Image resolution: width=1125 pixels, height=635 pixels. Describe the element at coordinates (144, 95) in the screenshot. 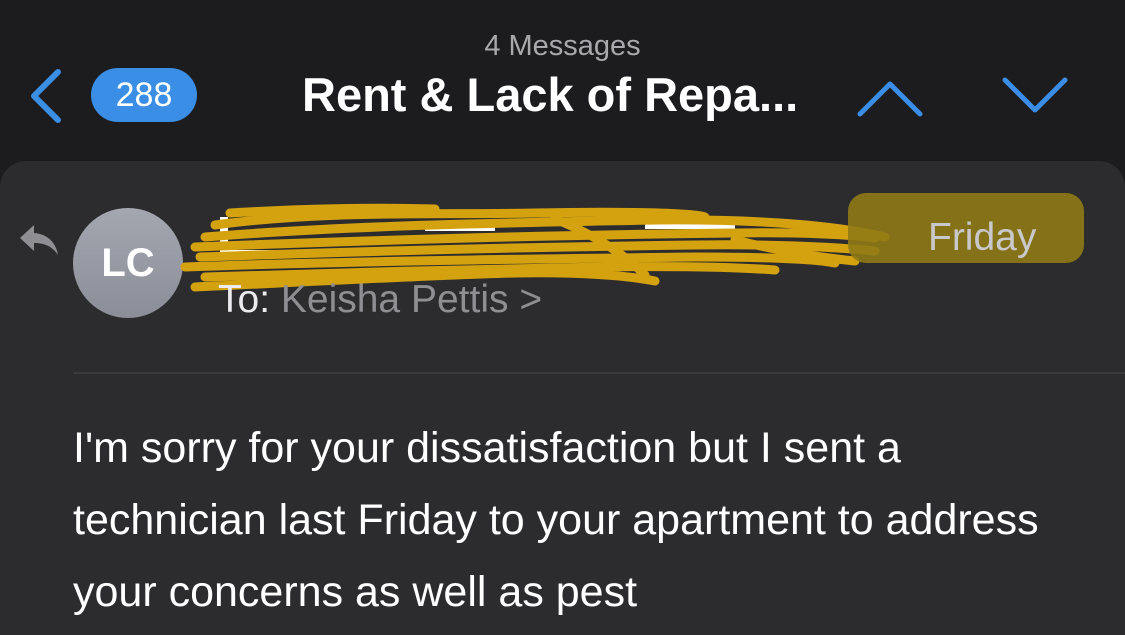

I see `unread-count-badge: 288` at that location.